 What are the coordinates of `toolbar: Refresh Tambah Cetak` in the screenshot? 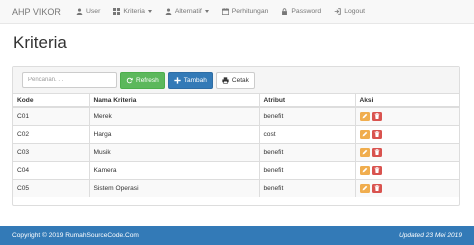 It's located at (236, 80).